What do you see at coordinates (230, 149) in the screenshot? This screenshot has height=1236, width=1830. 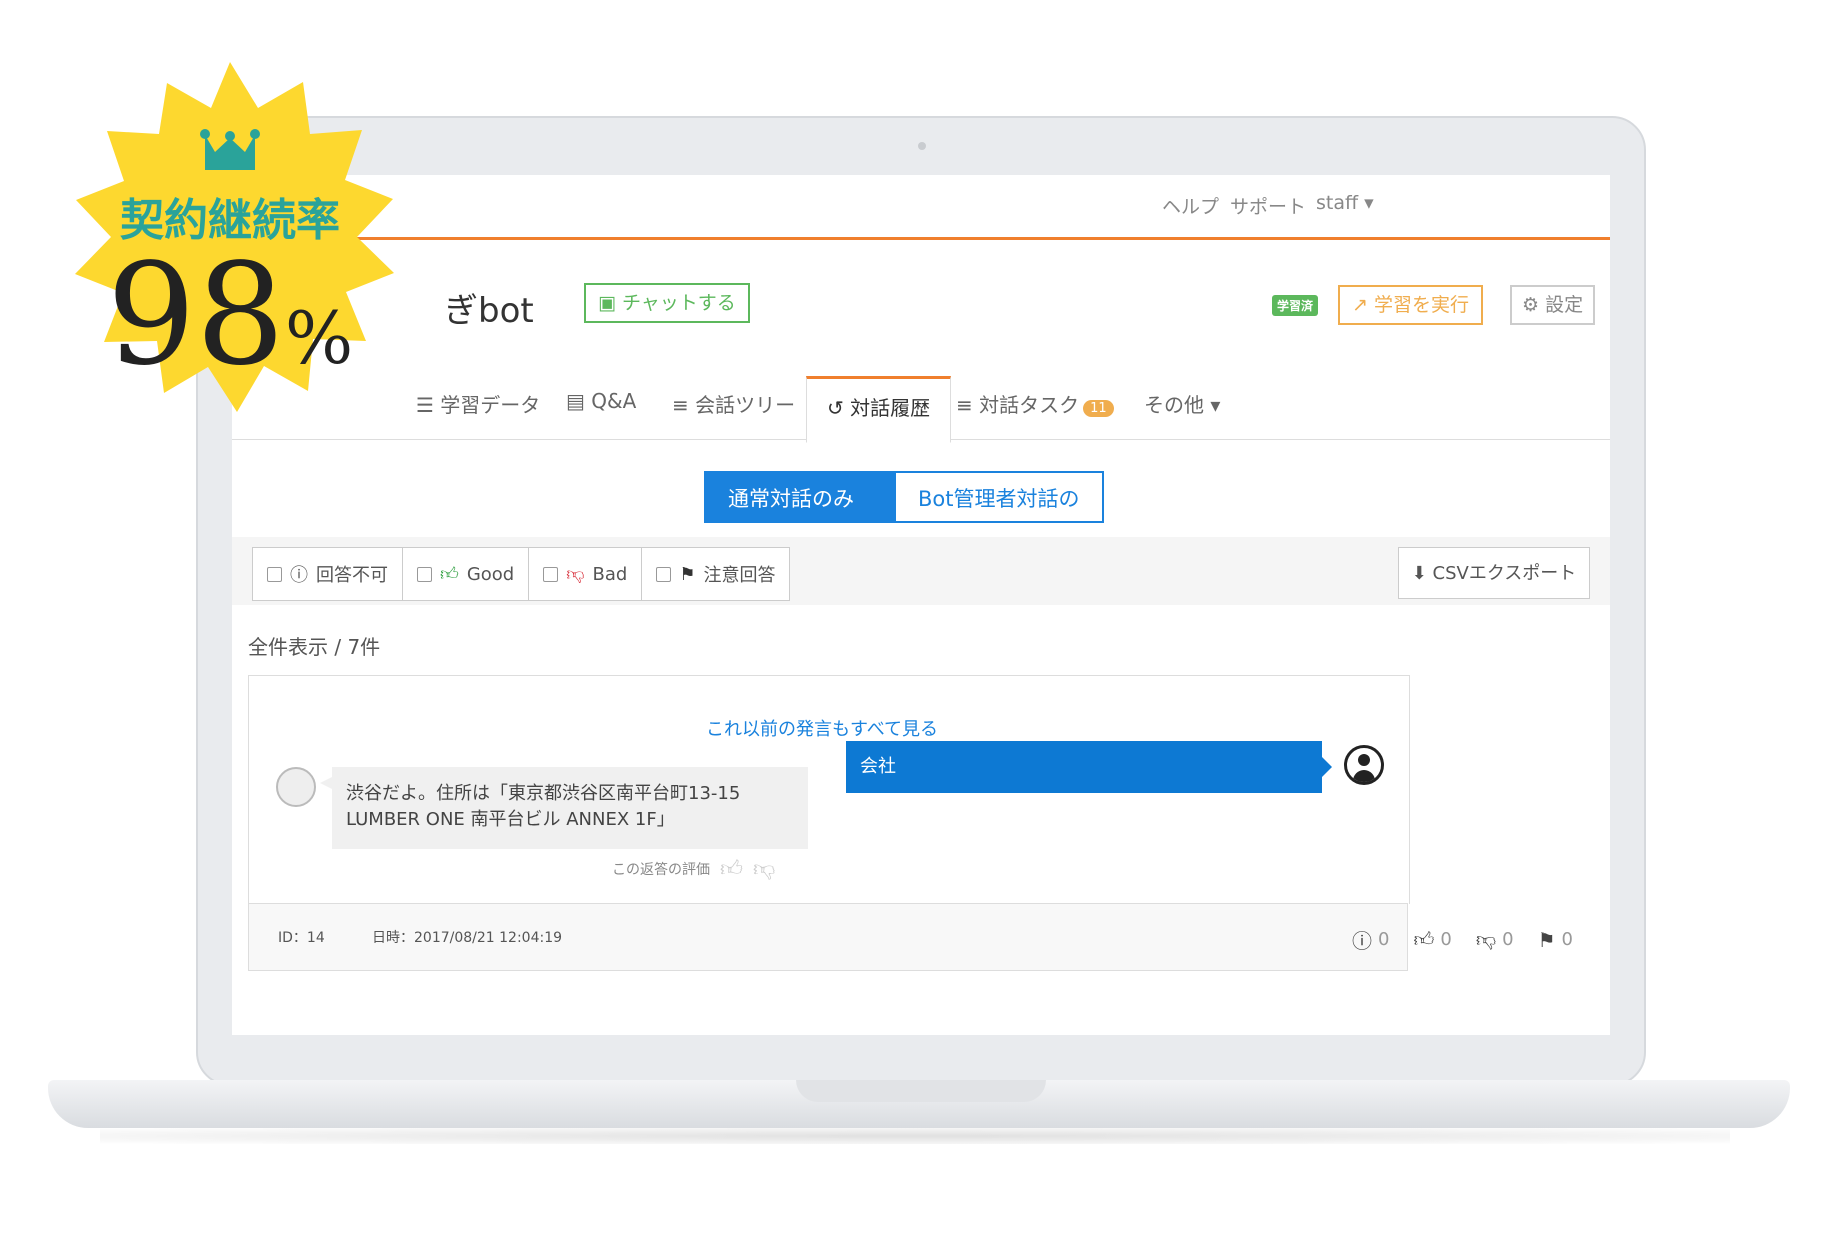 I see `crown-icon` at bounding box center [230, 149].